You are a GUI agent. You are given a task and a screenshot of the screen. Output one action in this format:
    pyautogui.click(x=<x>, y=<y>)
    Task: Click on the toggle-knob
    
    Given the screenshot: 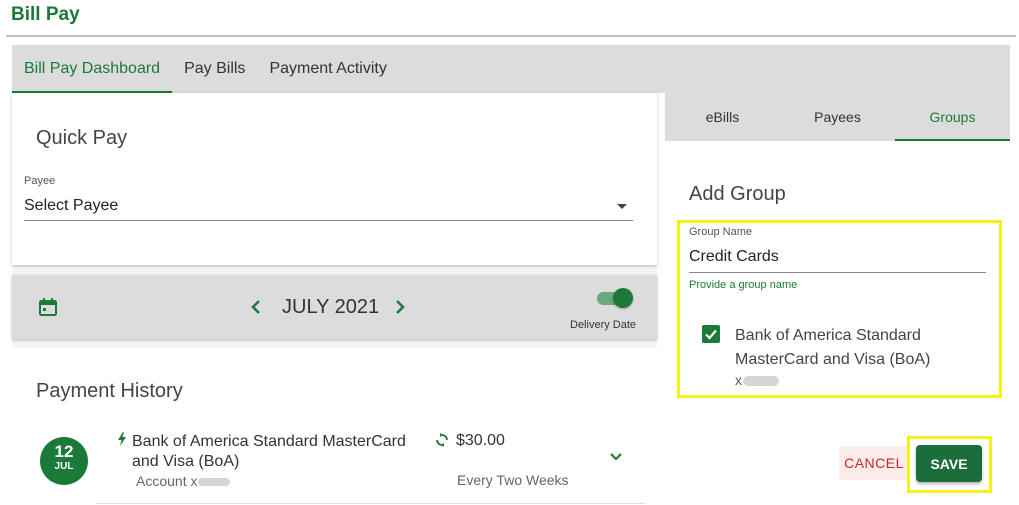 What is the action you would take?
    pyautogui.click(x=623, y=298)
    